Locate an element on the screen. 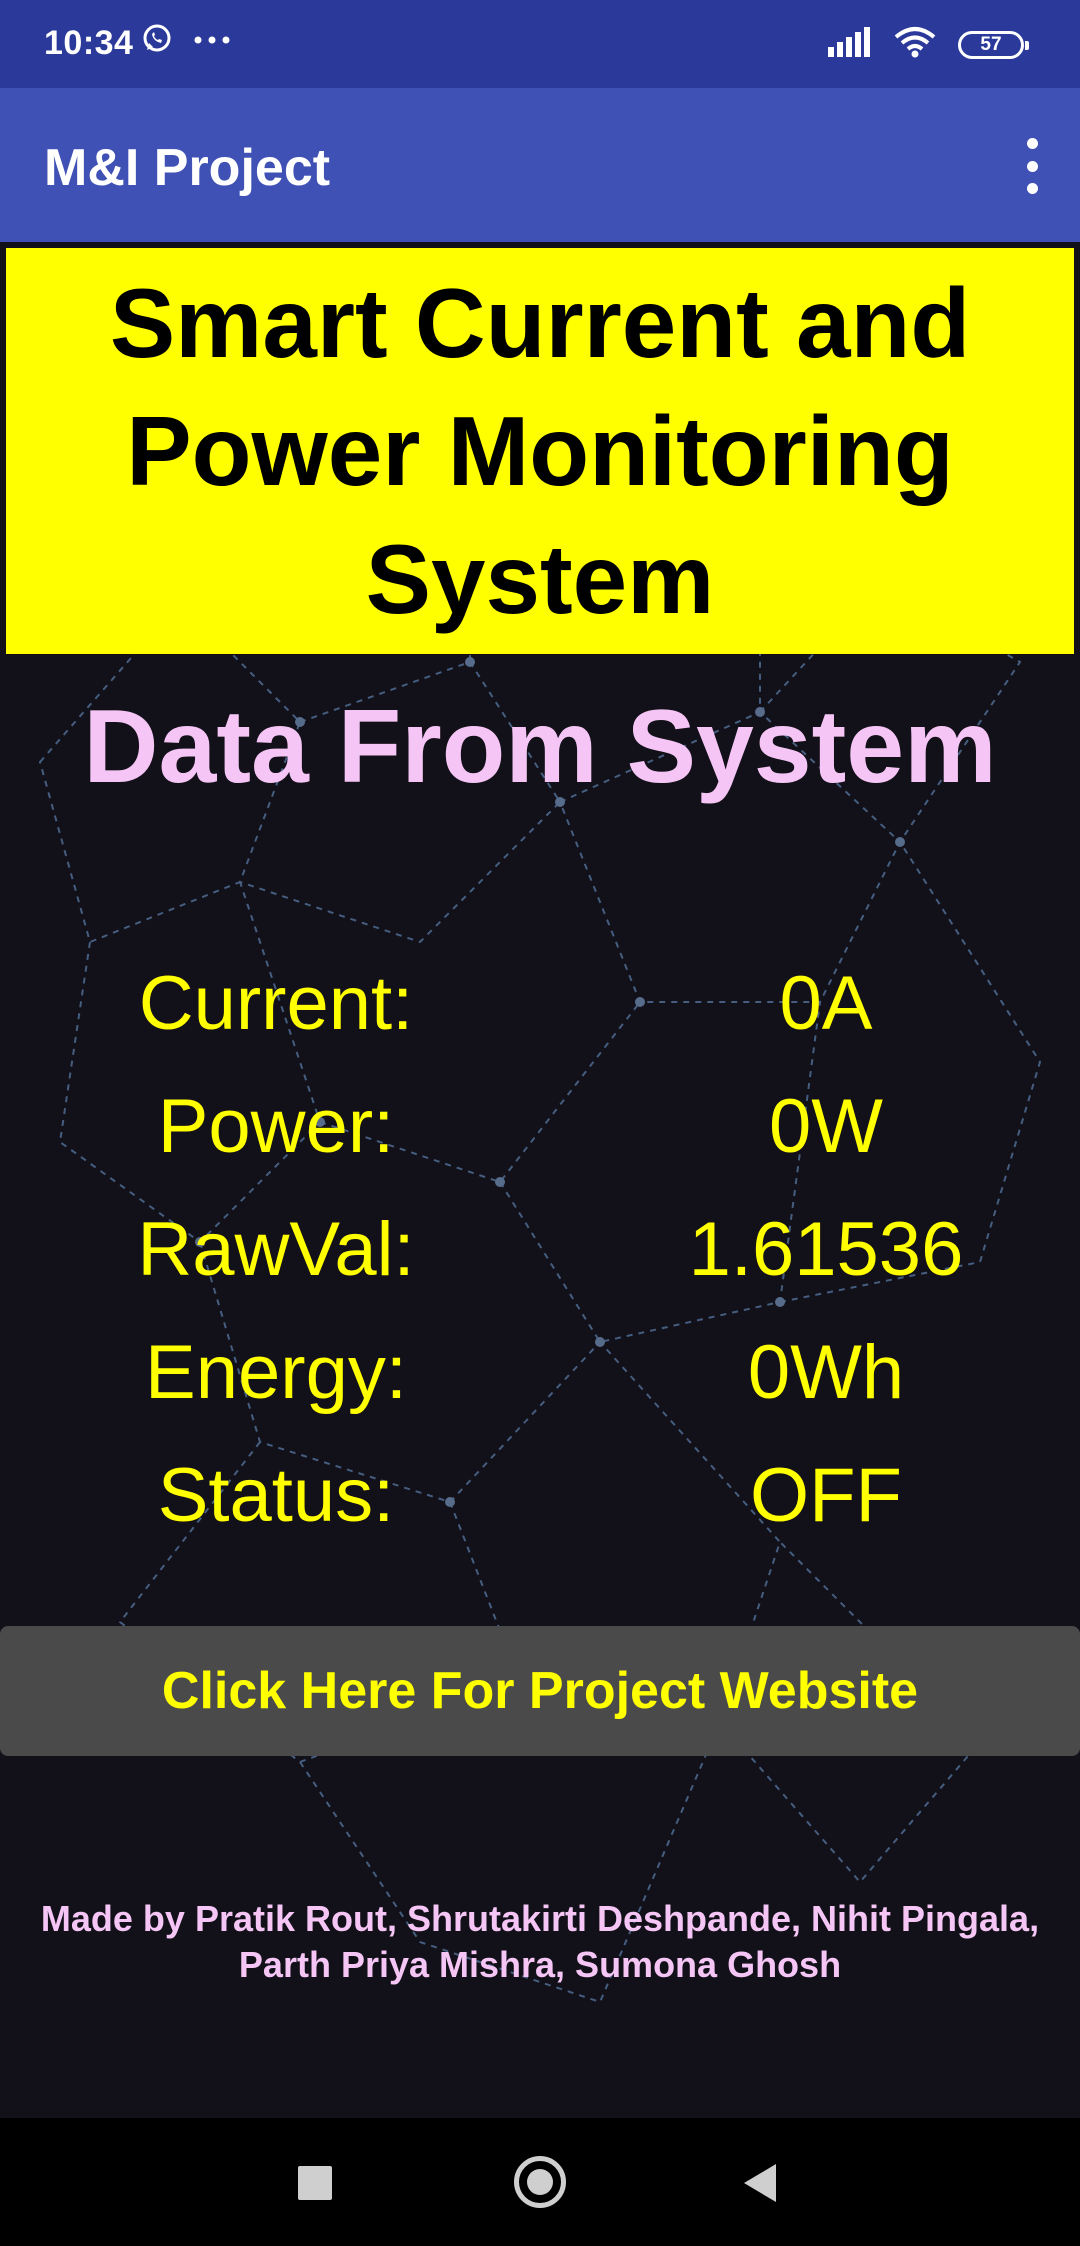  home-icon is located at coordinates (540, 2182).